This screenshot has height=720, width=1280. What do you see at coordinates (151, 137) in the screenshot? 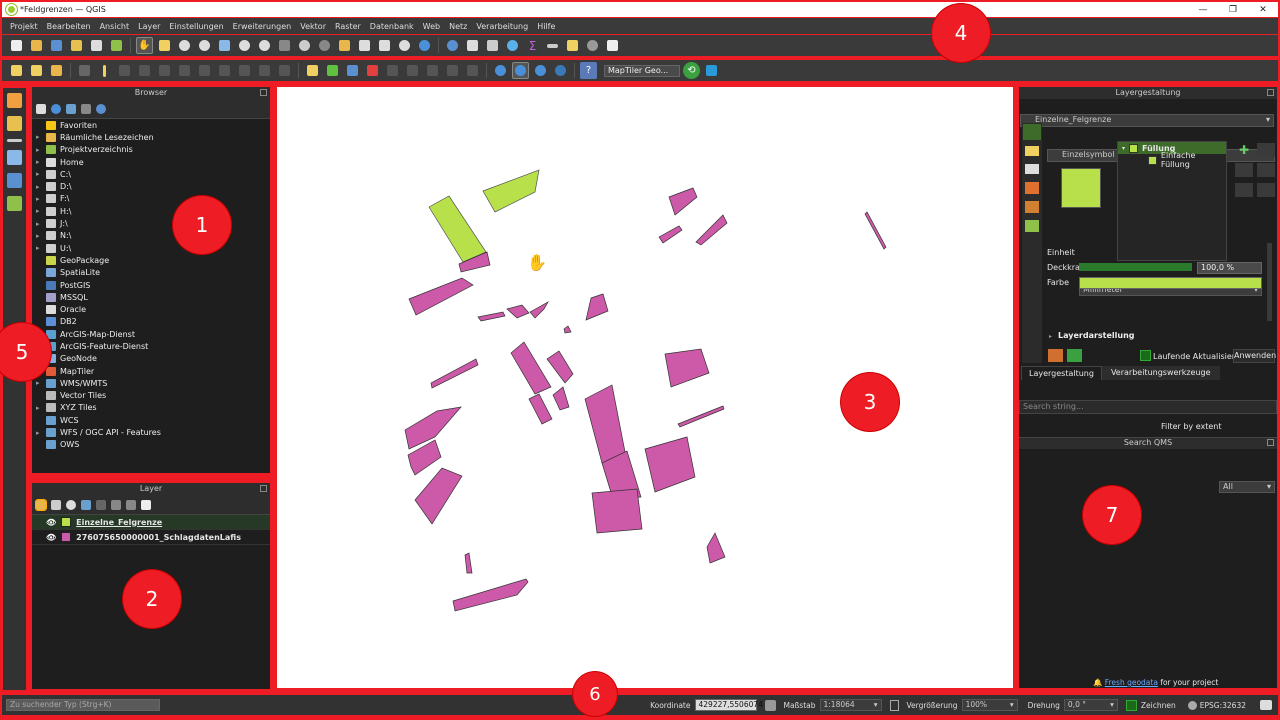
I see `browser-item: ▸ Räumliche Lesezeichen` at bounding box center [151, 137].